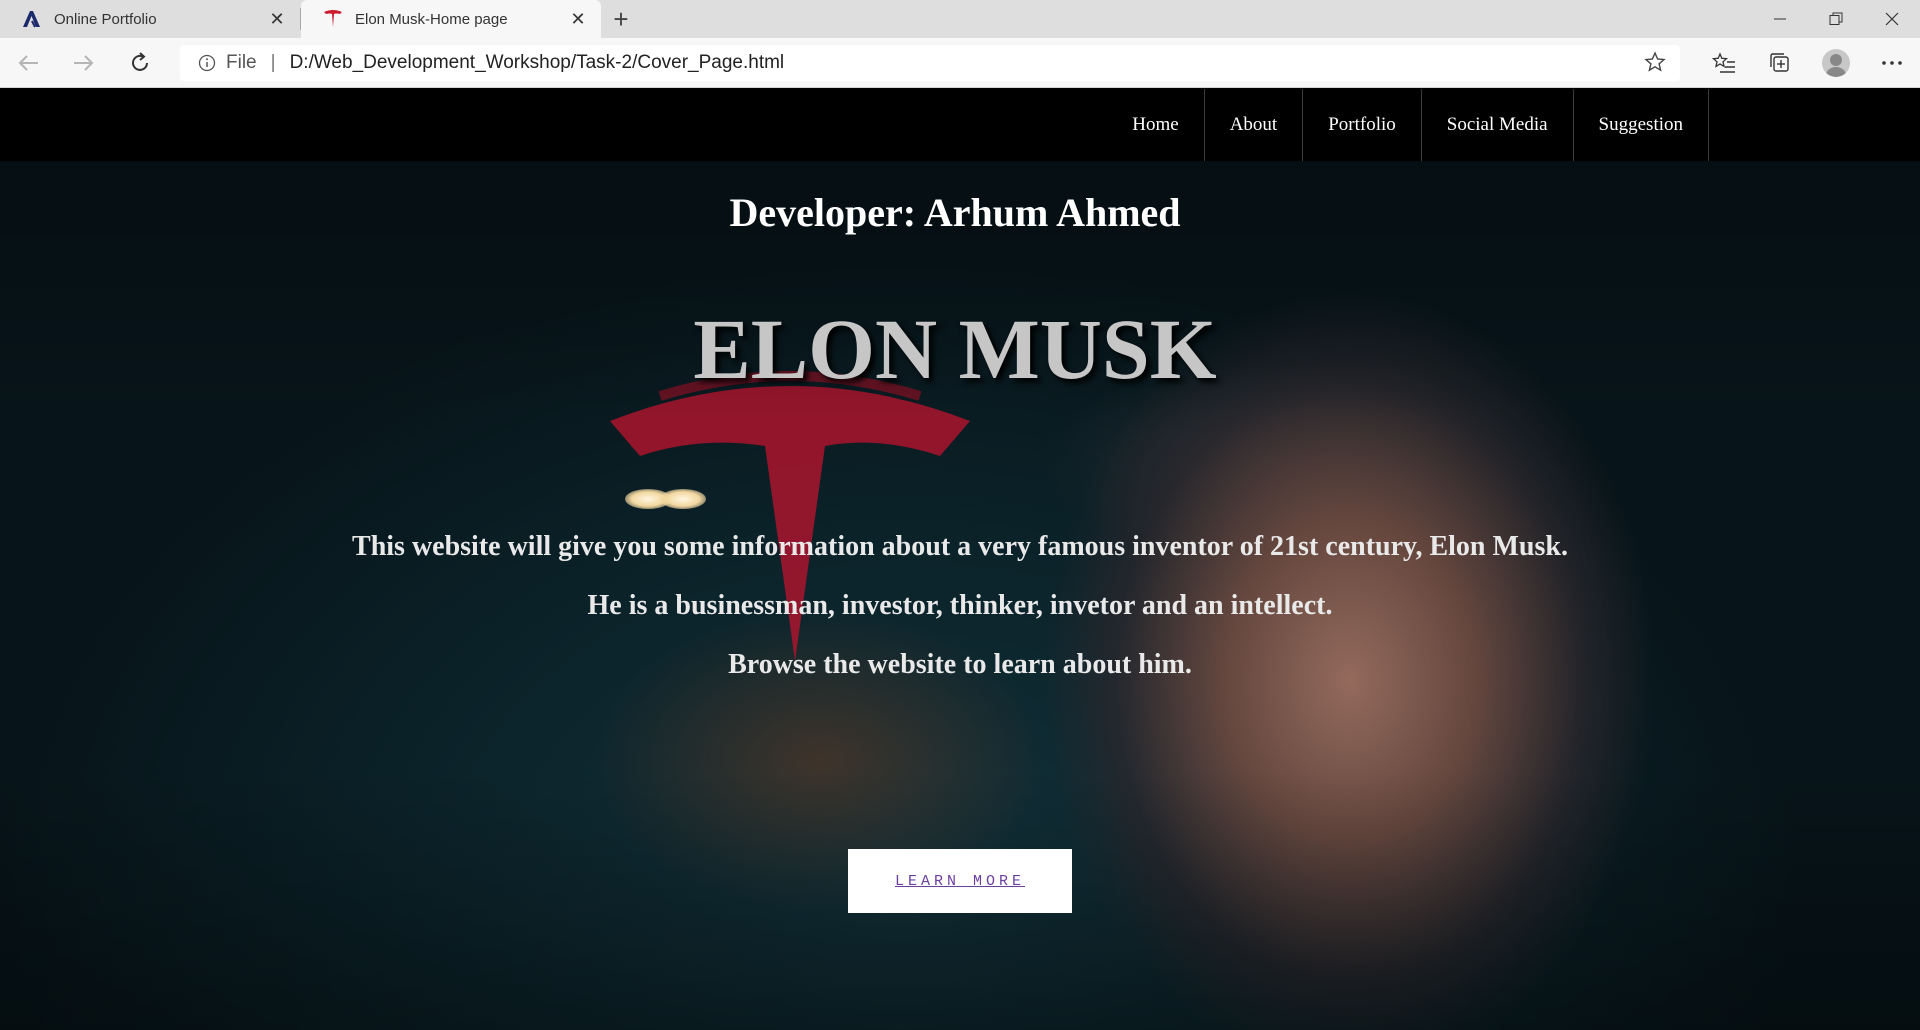 The image size is (1920, 1030). I want to click on tab-title: Online Portfolio, so click(105, 19).